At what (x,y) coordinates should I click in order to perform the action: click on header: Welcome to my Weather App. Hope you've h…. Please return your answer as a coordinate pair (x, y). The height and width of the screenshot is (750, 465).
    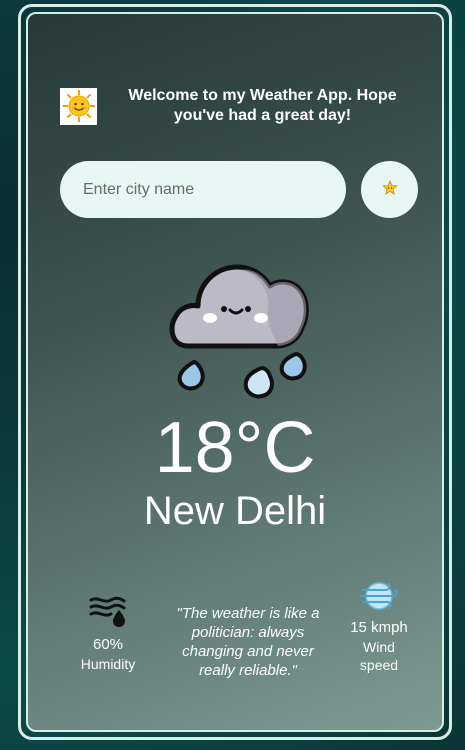
    Looking at the image, I should click on (240, 106).